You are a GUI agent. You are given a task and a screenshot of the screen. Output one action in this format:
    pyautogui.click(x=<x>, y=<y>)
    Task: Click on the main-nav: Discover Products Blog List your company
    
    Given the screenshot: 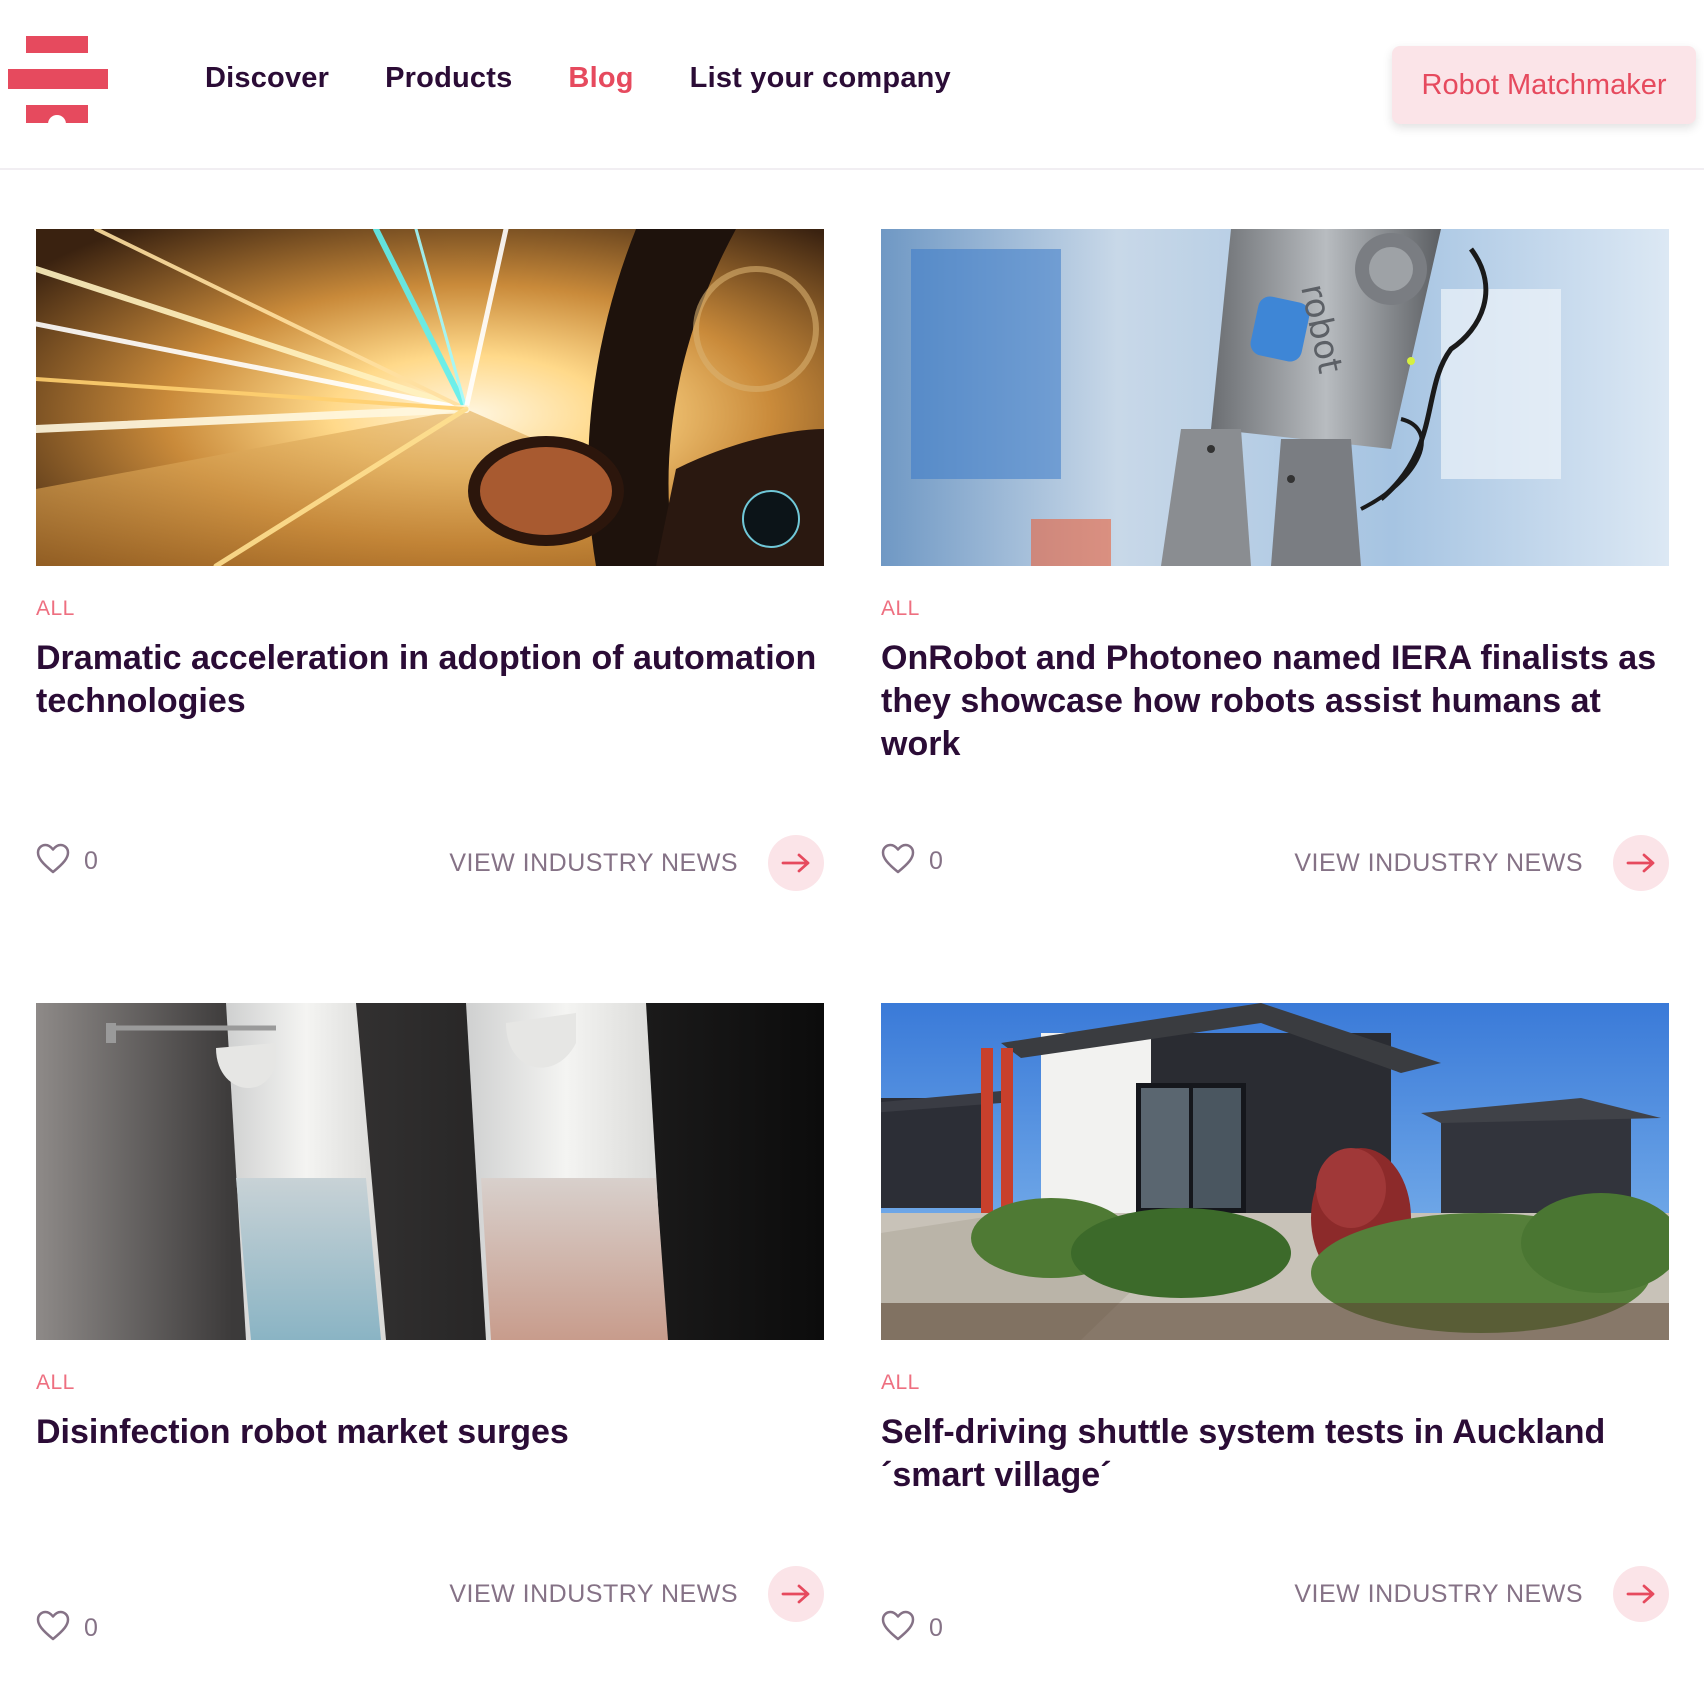 What is the action you would take?
    pyautogui.click(x=578, y=78)
    